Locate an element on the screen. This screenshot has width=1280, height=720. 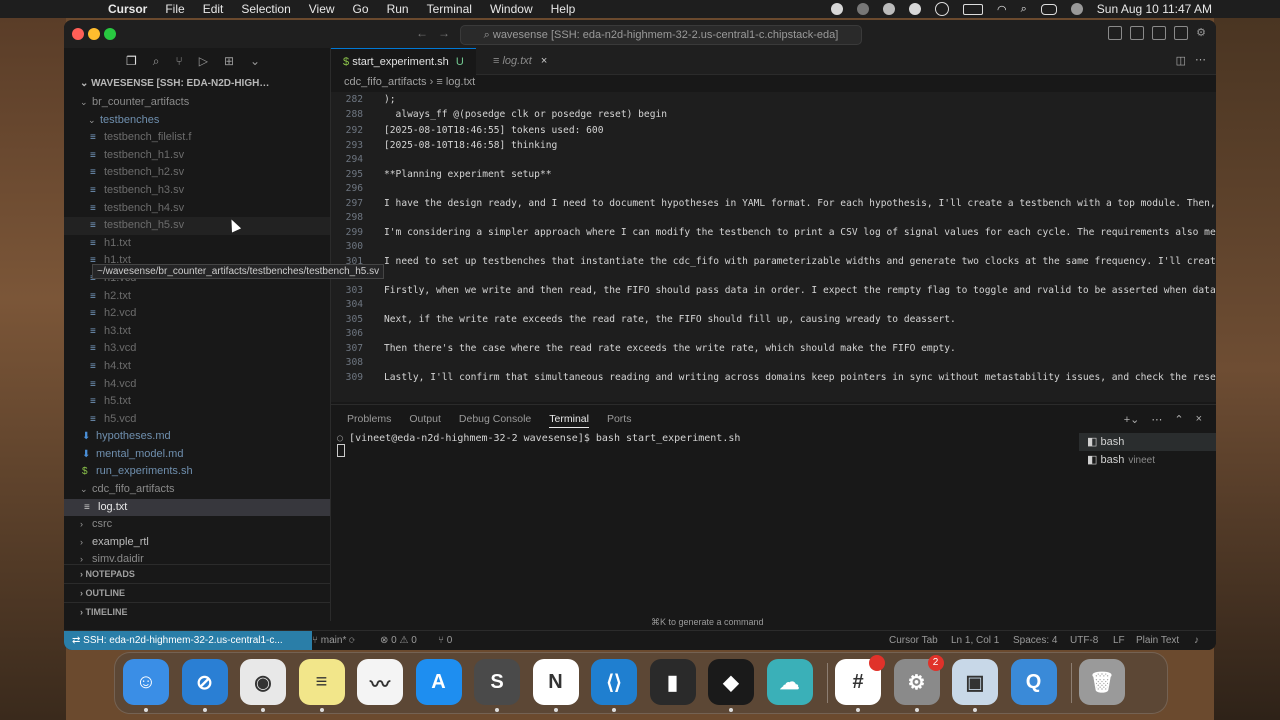
section-notepads: › NOTEPADS is located at coordinates (197, 573).